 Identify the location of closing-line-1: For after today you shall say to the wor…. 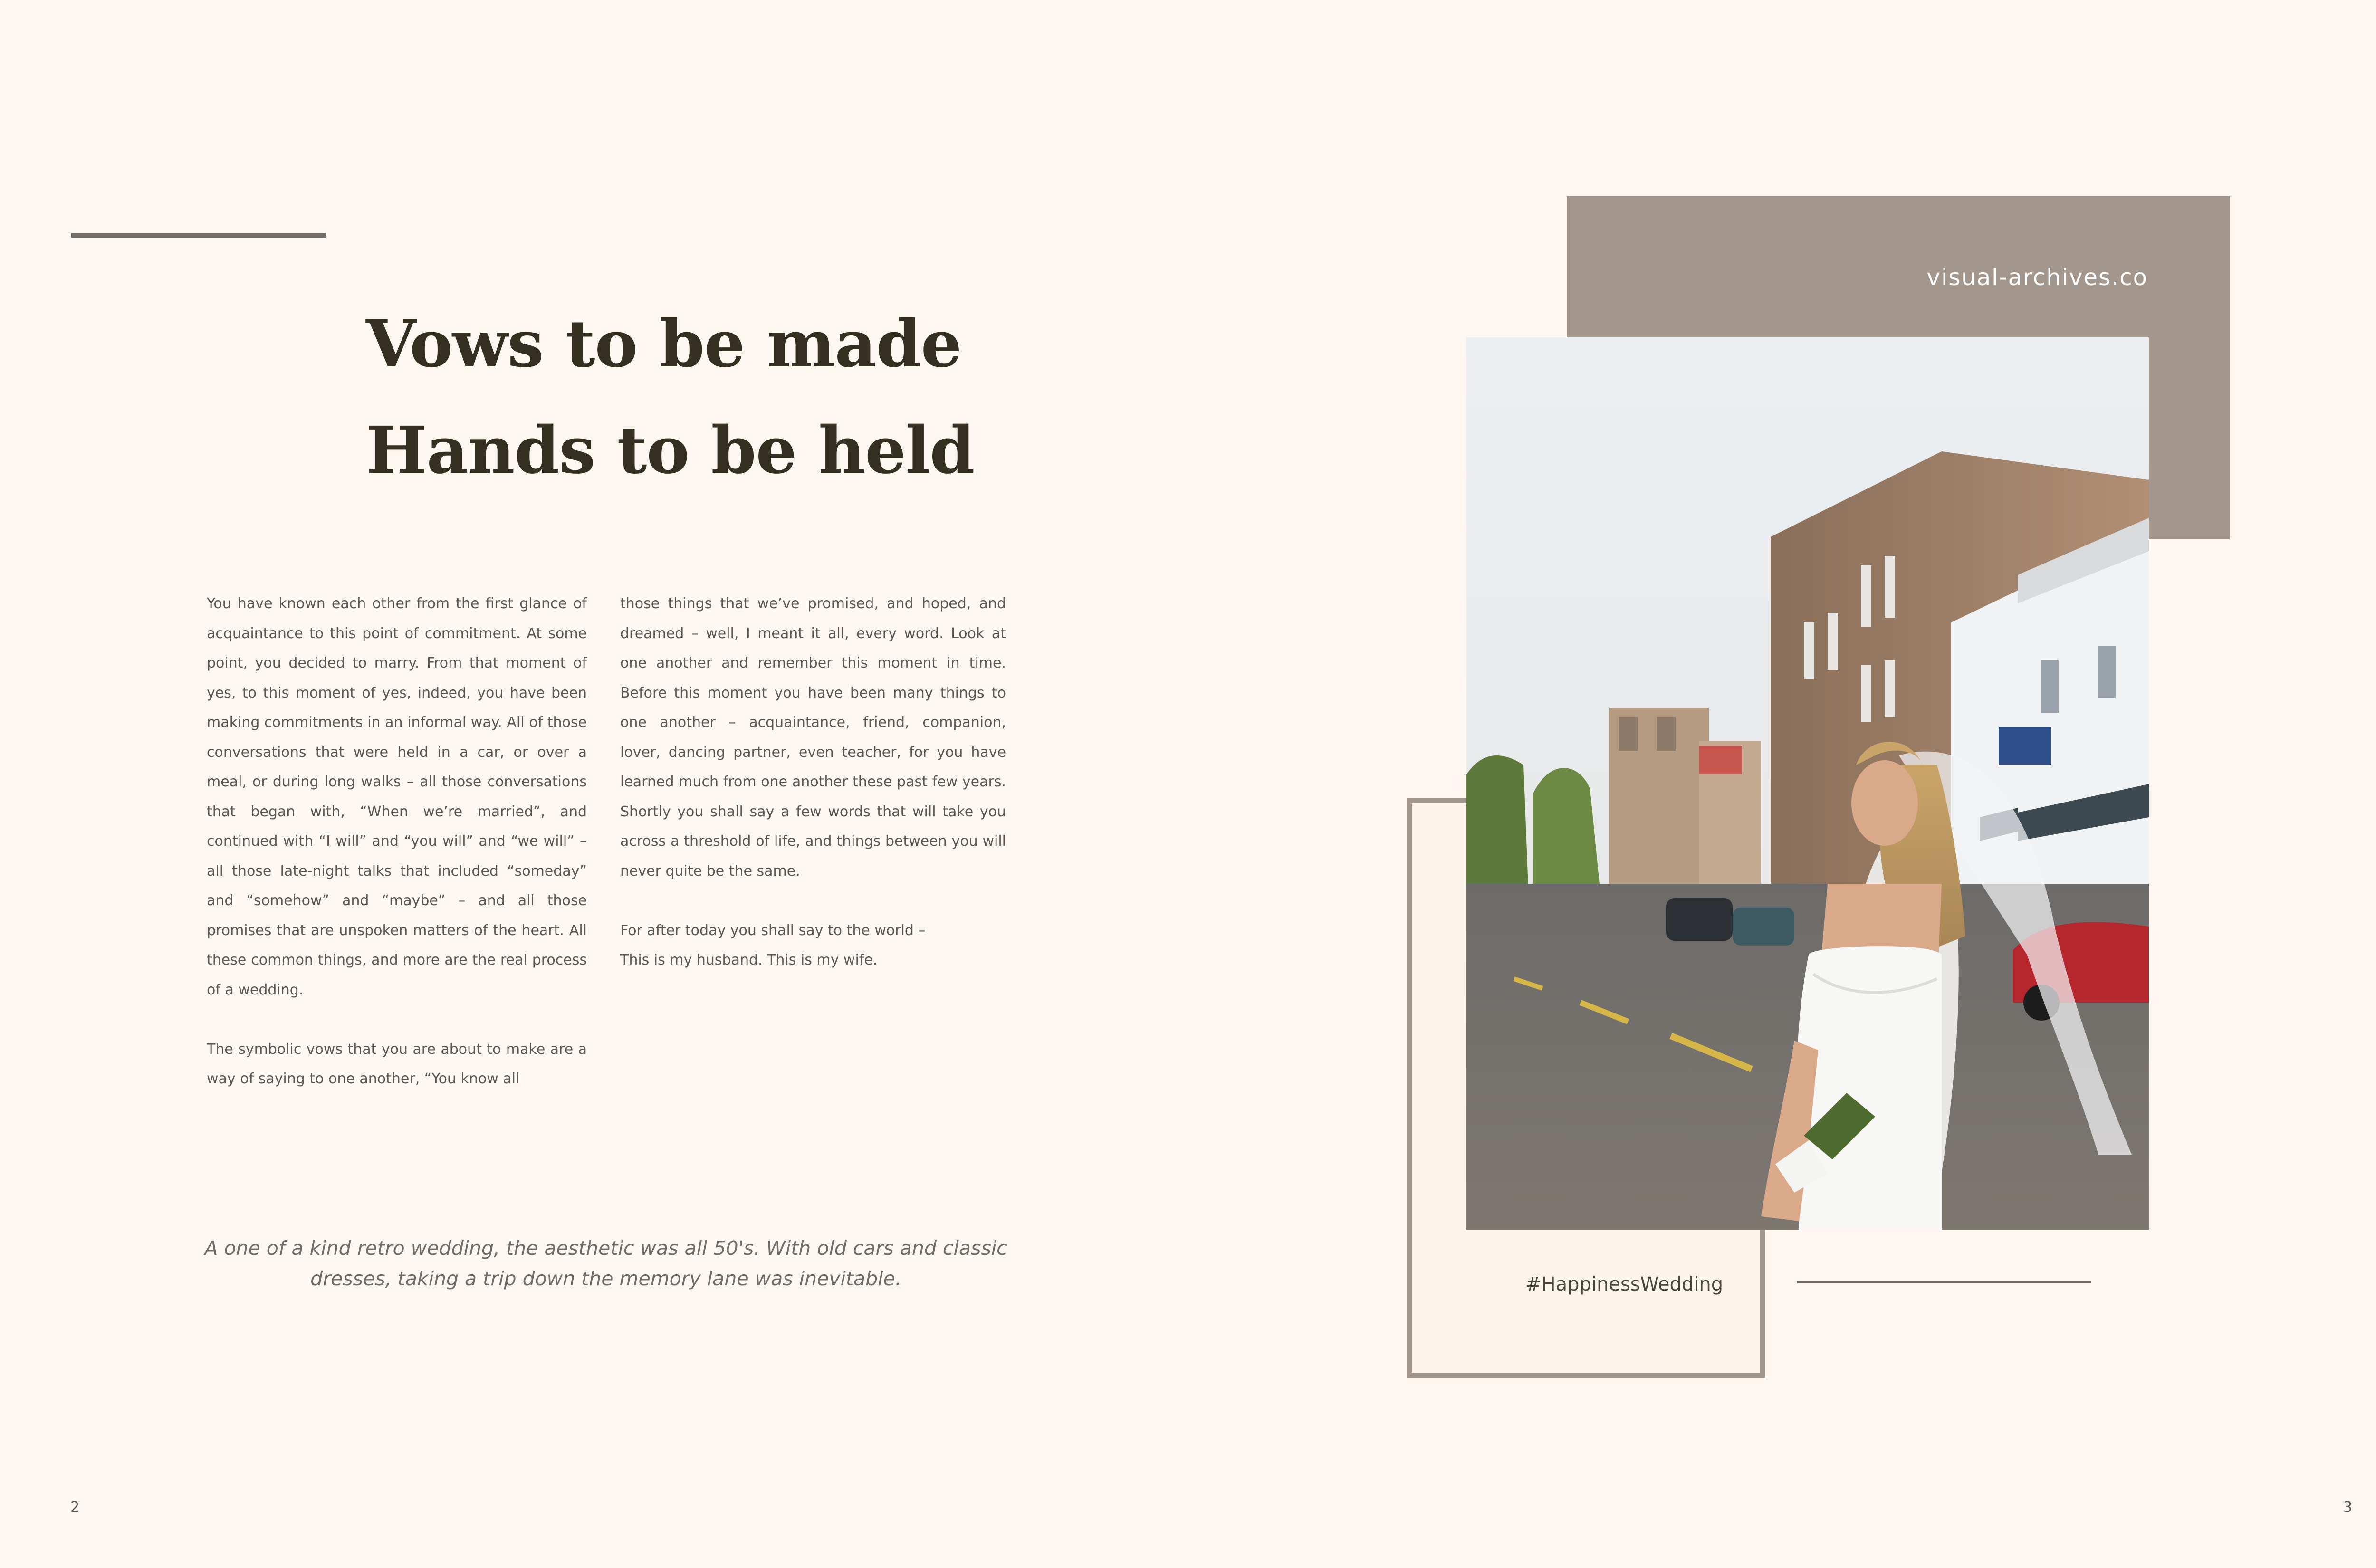
(773, 931).